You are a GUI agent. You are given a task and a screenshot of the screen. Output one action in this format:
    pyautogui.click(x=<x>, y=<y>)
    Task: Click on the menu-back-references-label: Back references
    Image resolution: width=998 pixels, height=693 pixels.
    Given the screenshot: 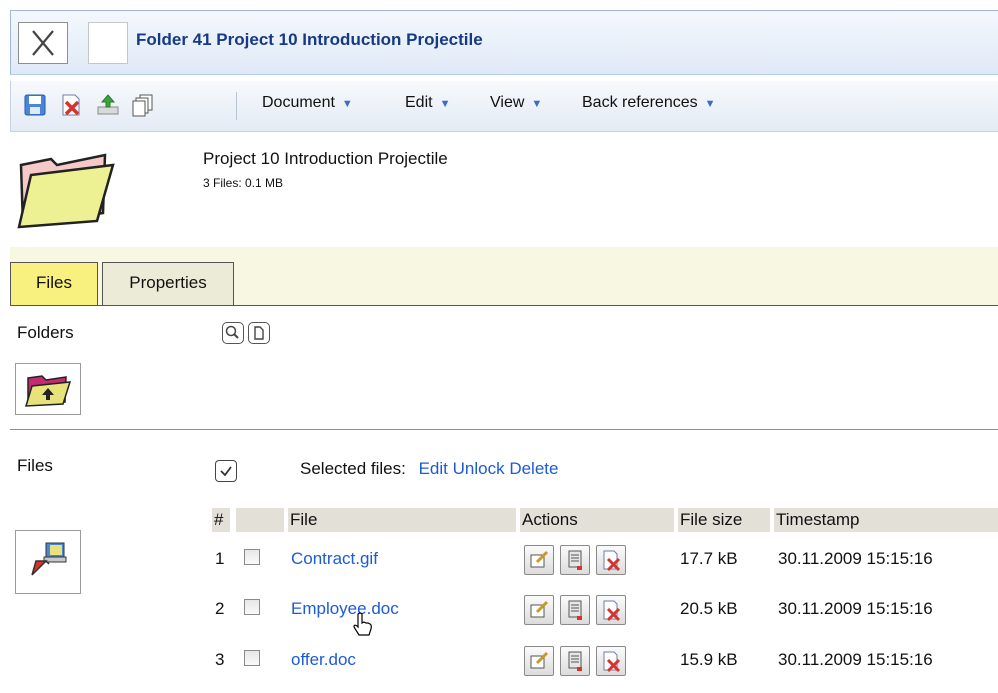 What is the action you would take?
    pyautogui.click(x=640, y=102)
    